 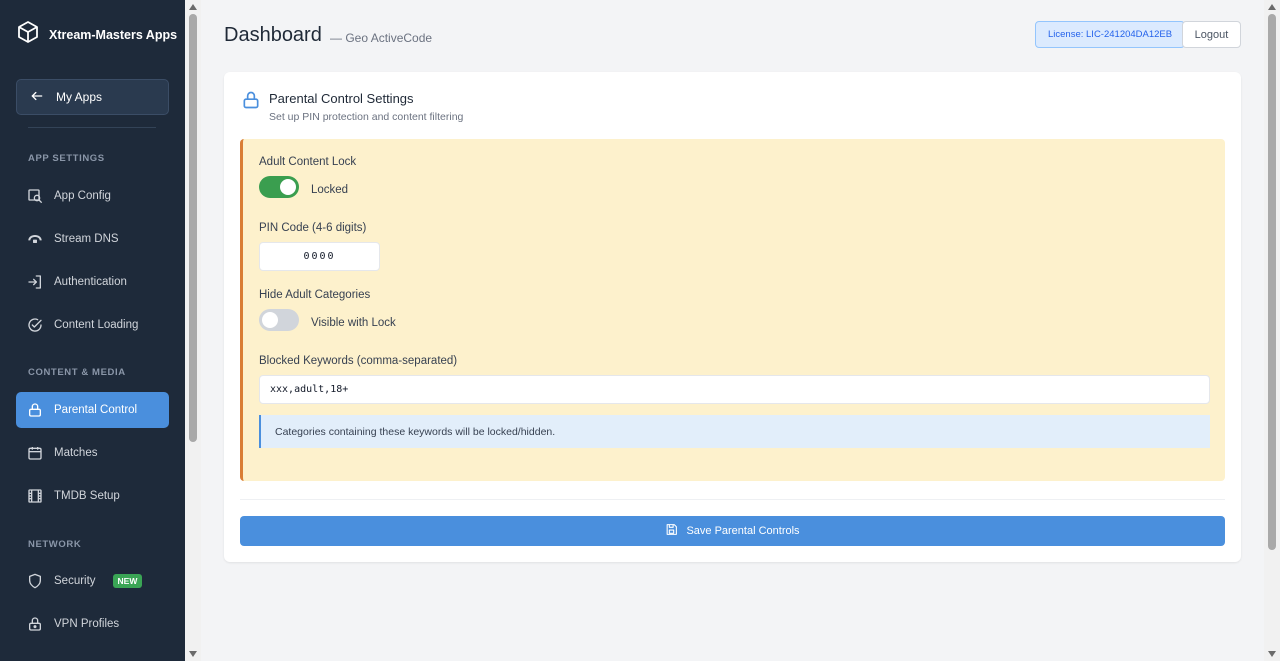 What do you see at coordinates (279, 187) in the screenshot?
I see `adult-lock-toggle` at bounding box center [279, 187].